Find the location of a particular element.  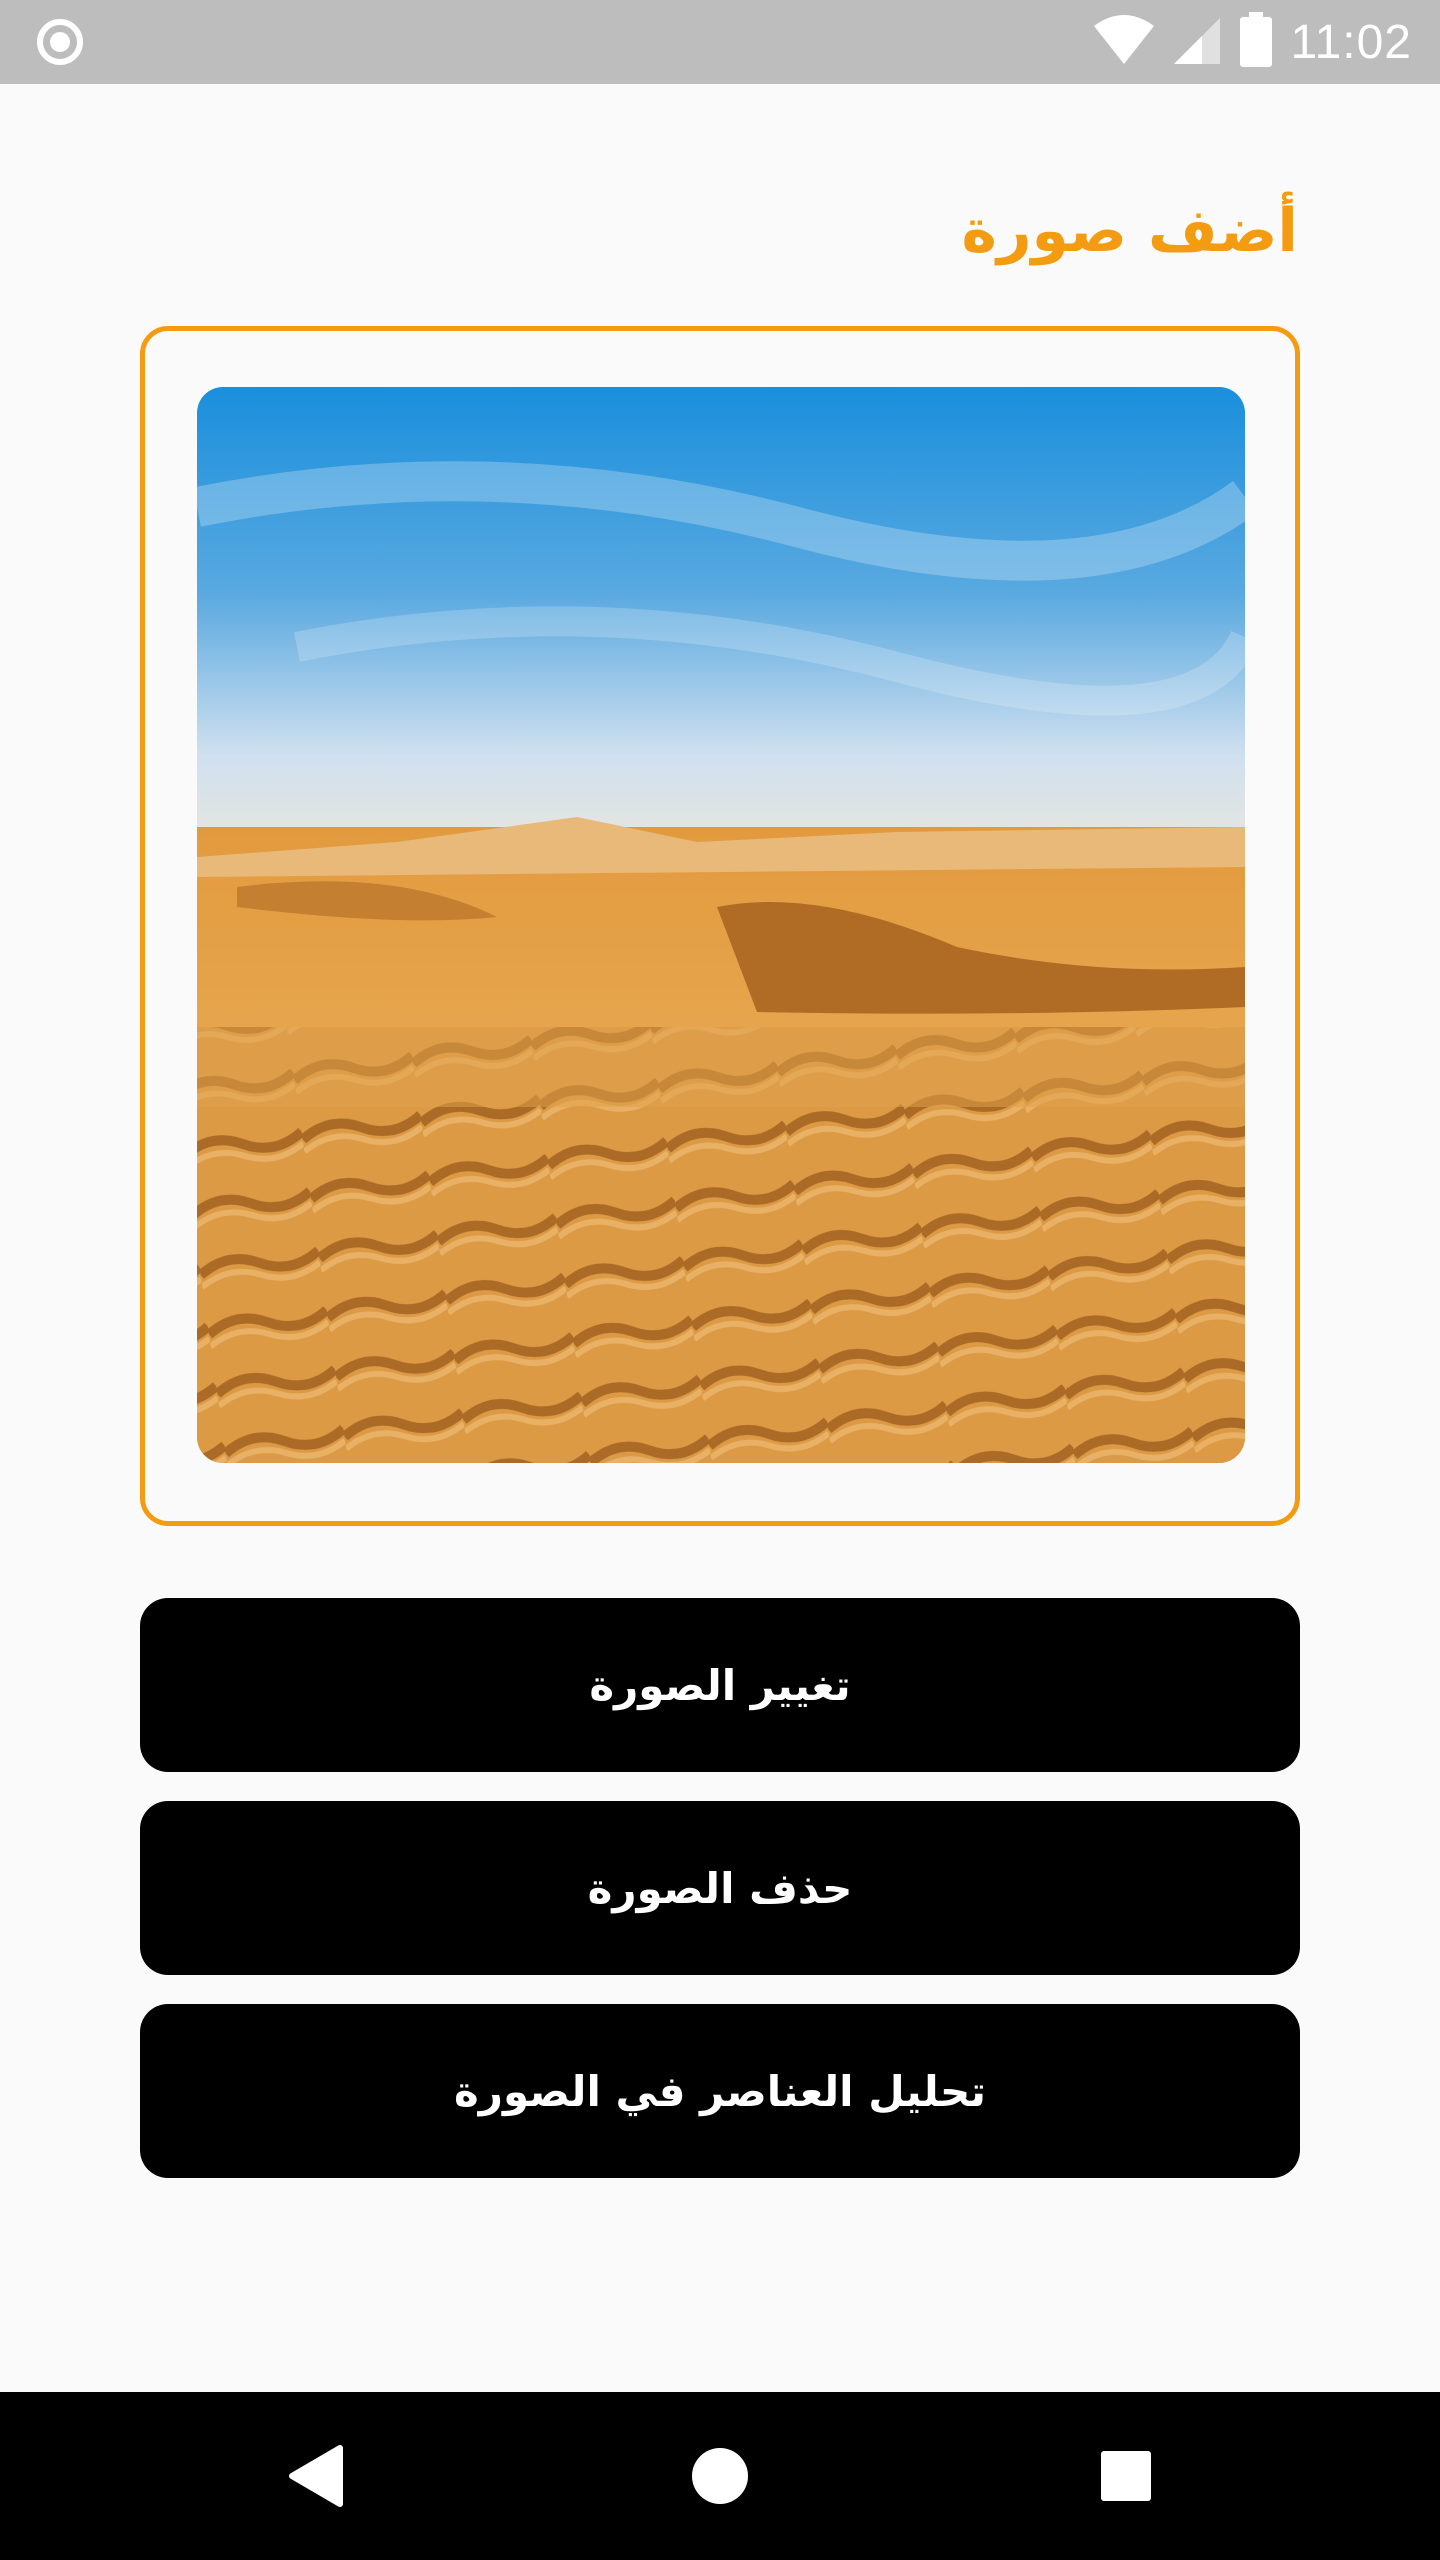

battery-icon is located at coordinates (1256, 42).